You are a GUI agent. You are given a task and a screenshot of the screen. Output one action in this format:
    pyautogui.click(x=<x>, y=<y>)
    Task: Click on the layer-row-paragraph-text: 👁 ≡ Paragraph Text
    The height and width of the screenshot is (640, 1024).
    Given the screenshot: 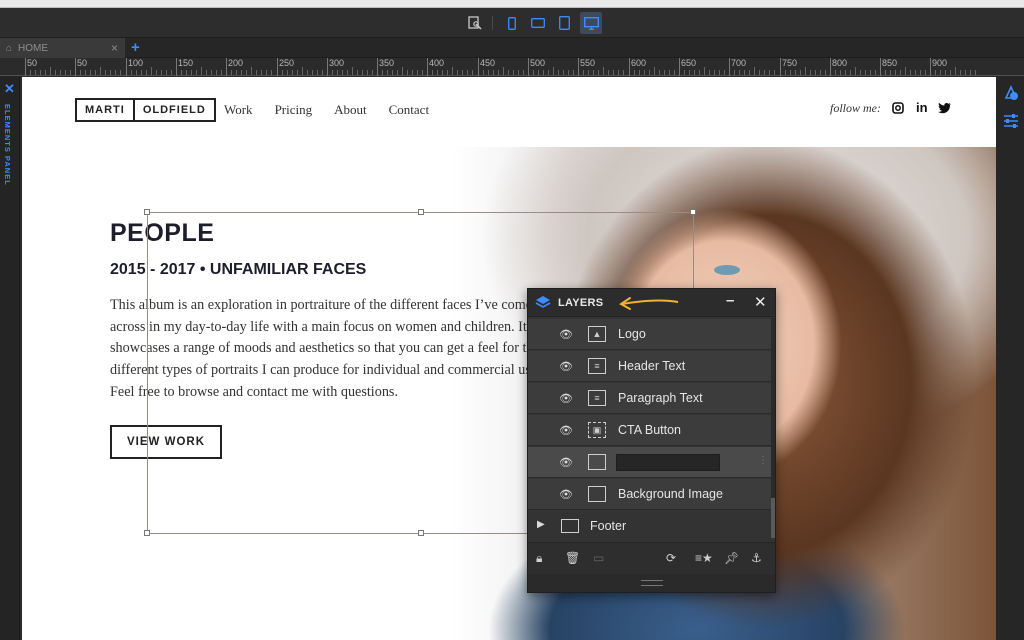 What is the action you would take?
    pyautogui.click(x=649, y=398)
    